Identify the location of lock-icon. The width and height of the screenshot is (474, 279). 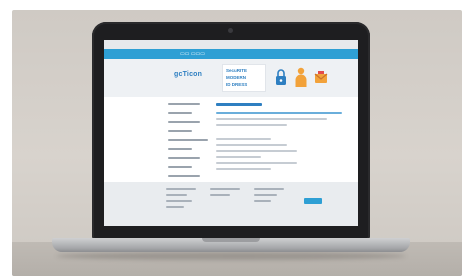
(281, 77).